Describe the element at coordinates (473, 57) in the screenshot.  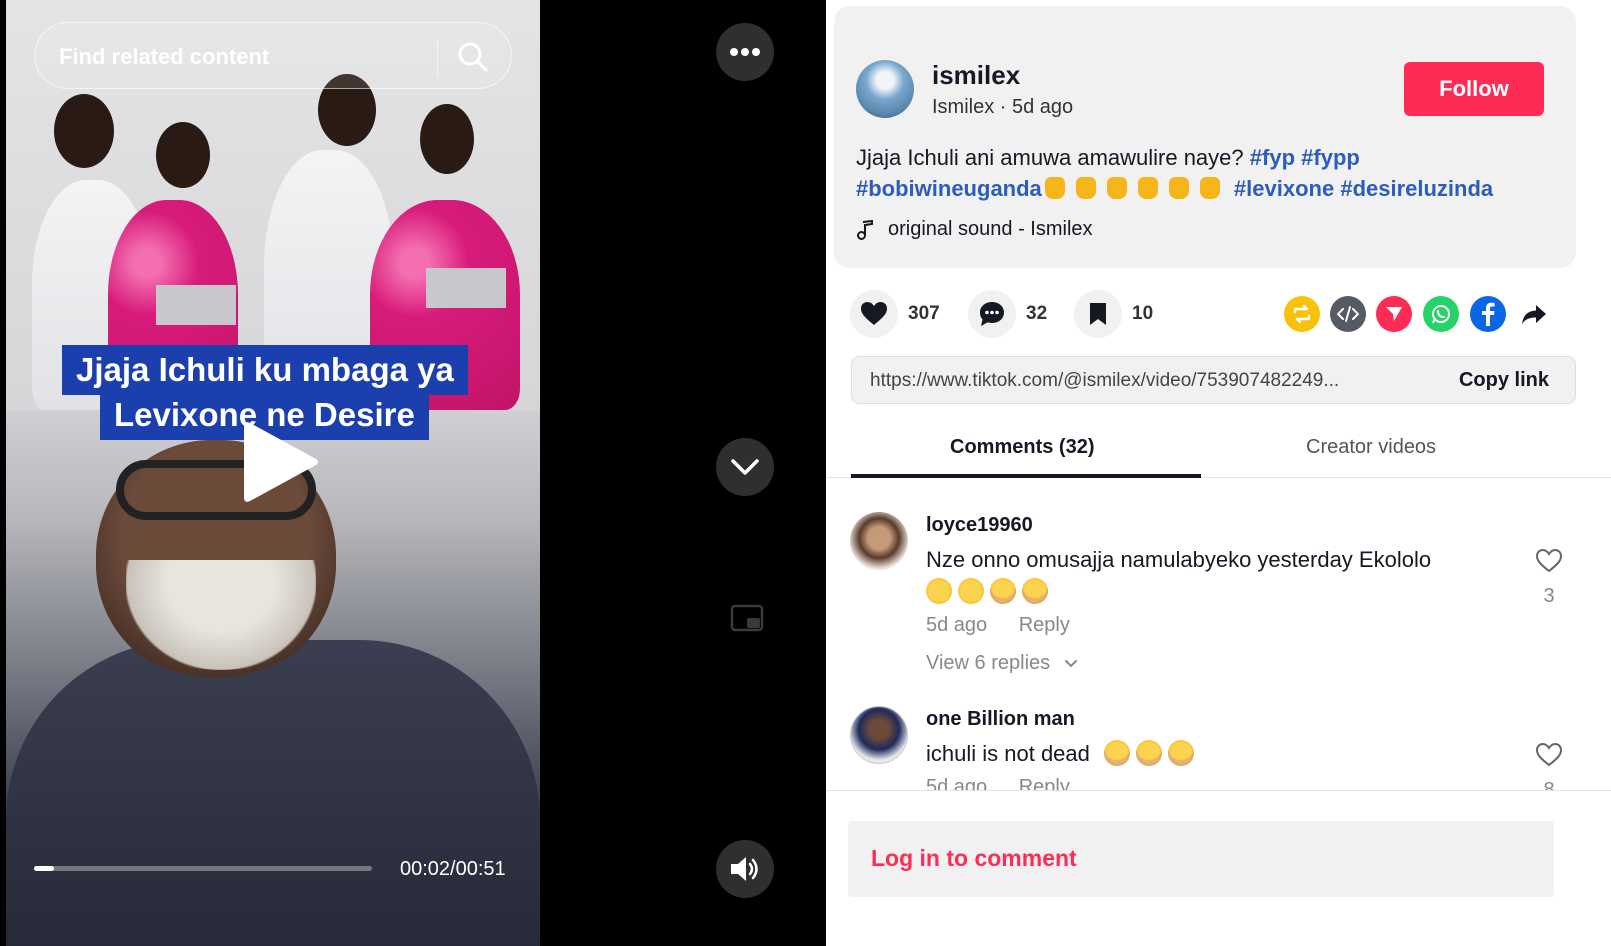
I see `search-icon` at that location.